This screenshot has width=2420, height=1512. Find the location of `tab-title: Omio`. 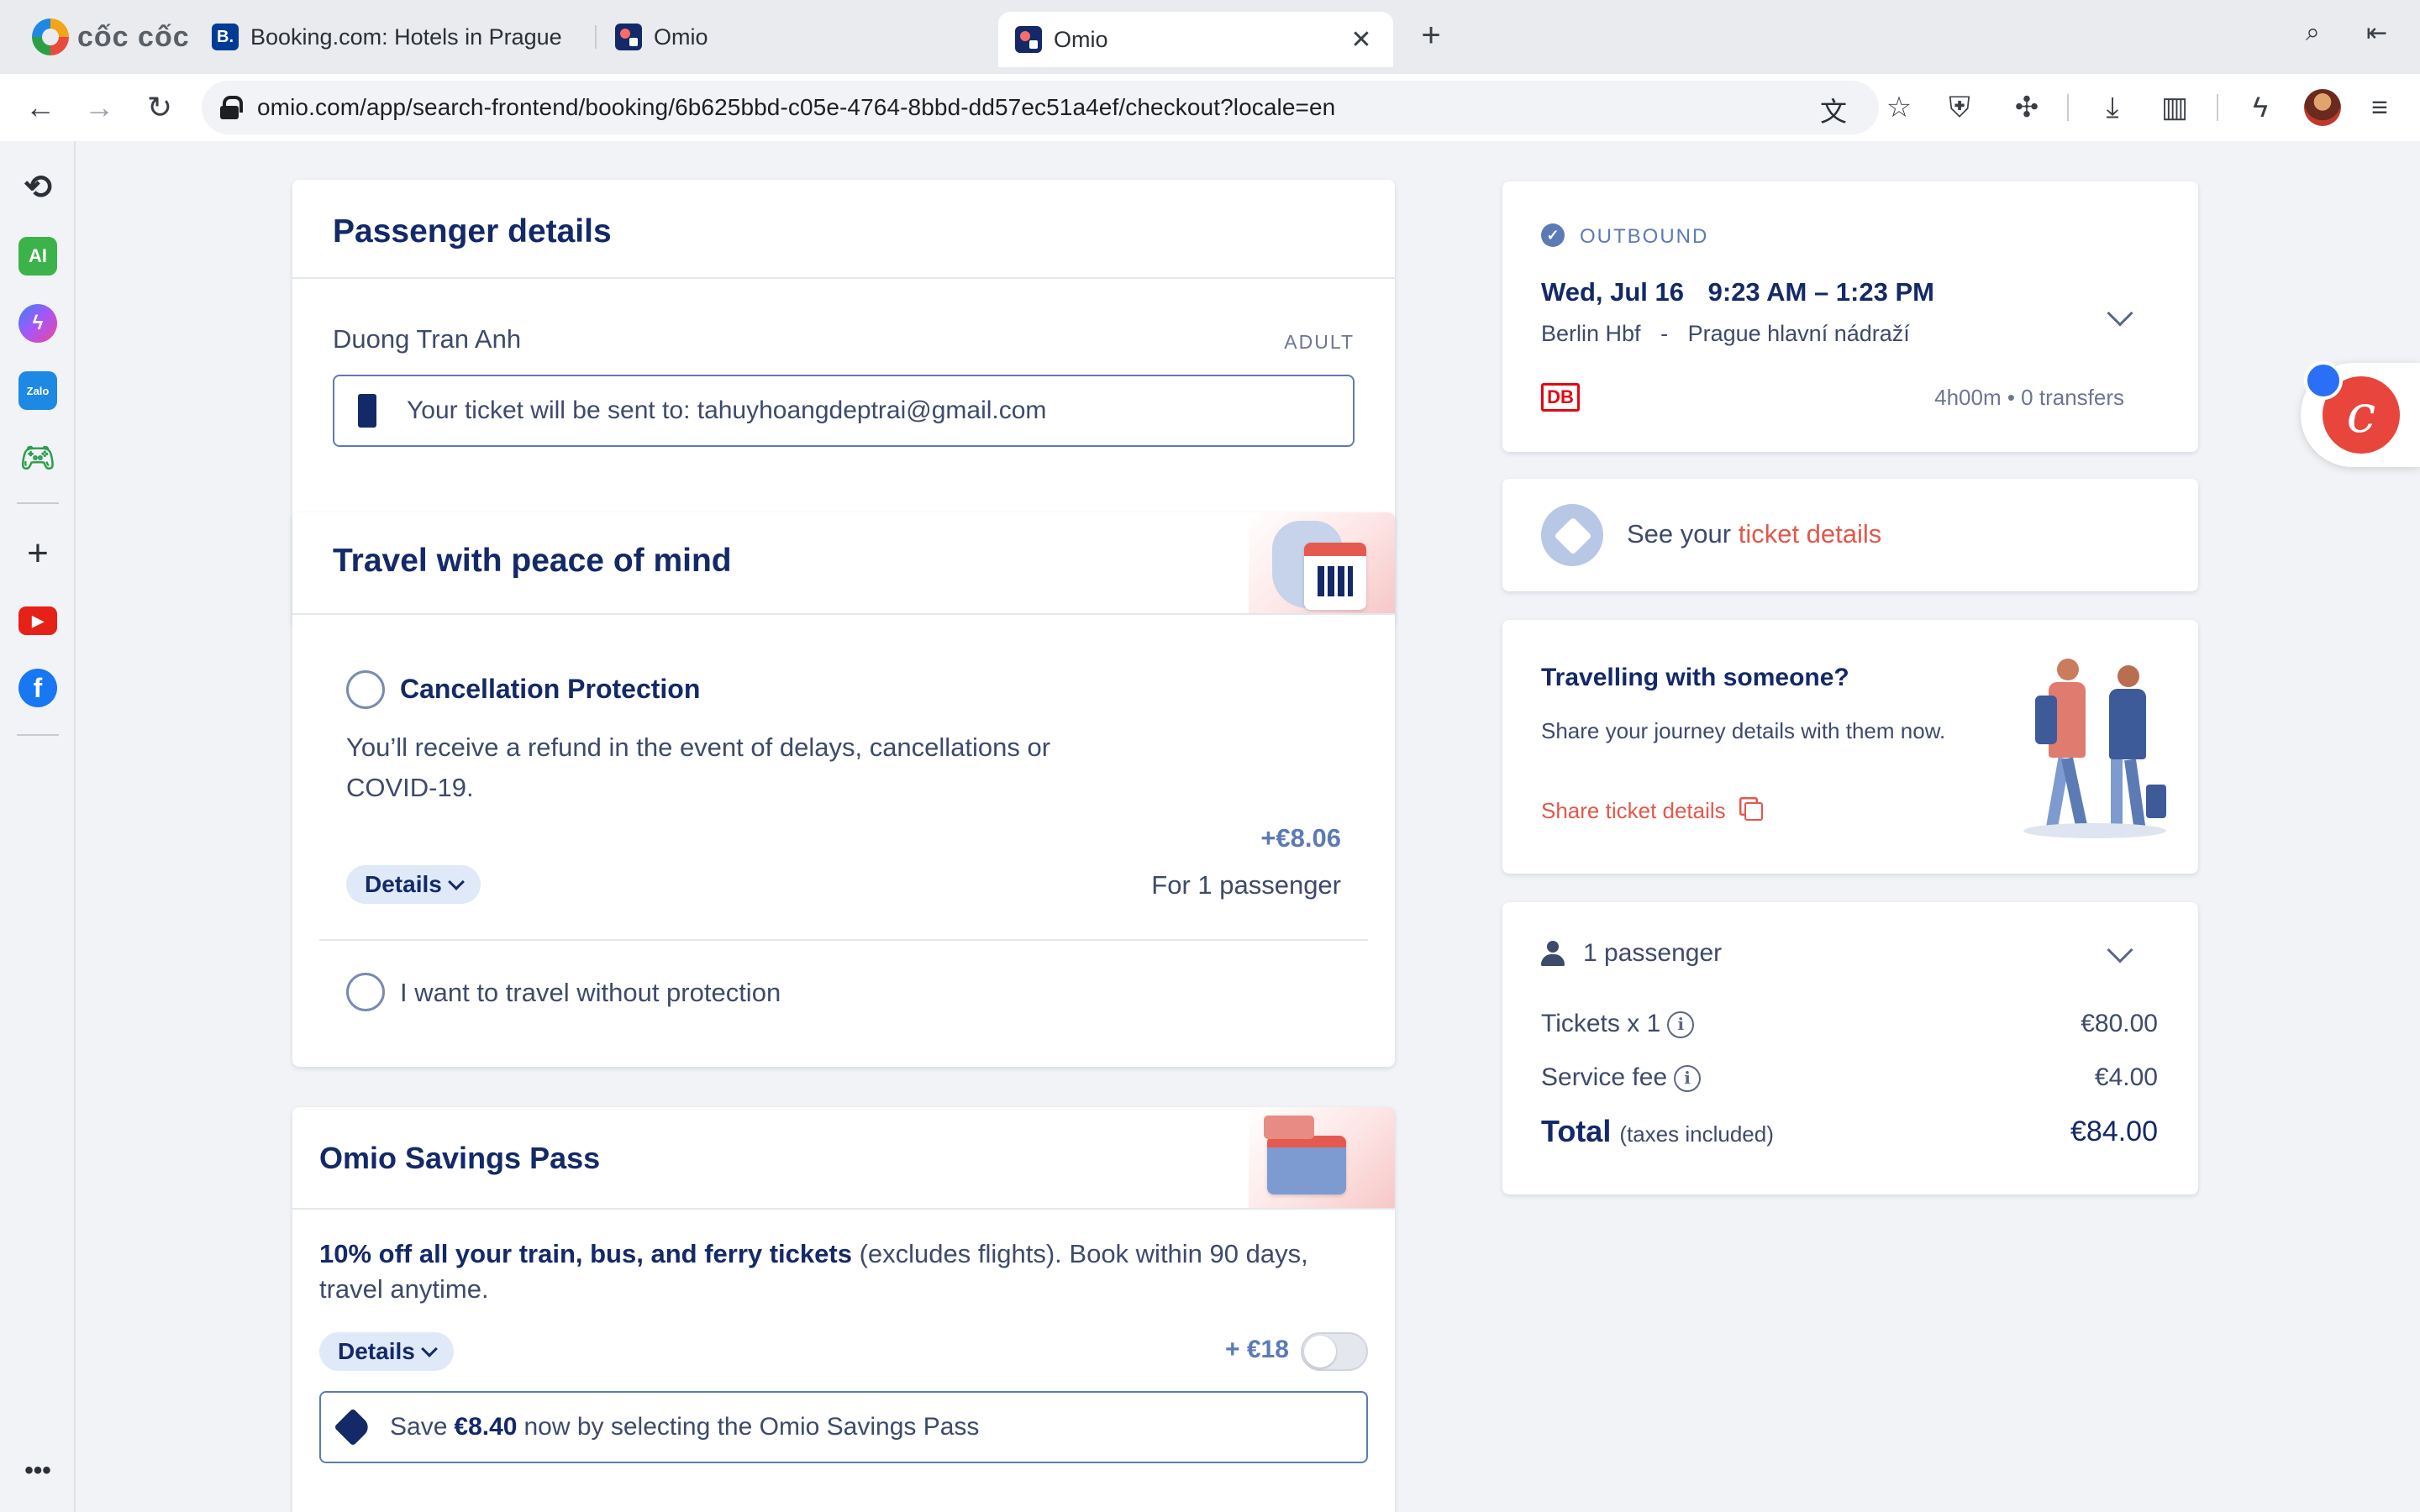

tab-title: Omio is located at coordinates (681, 37).